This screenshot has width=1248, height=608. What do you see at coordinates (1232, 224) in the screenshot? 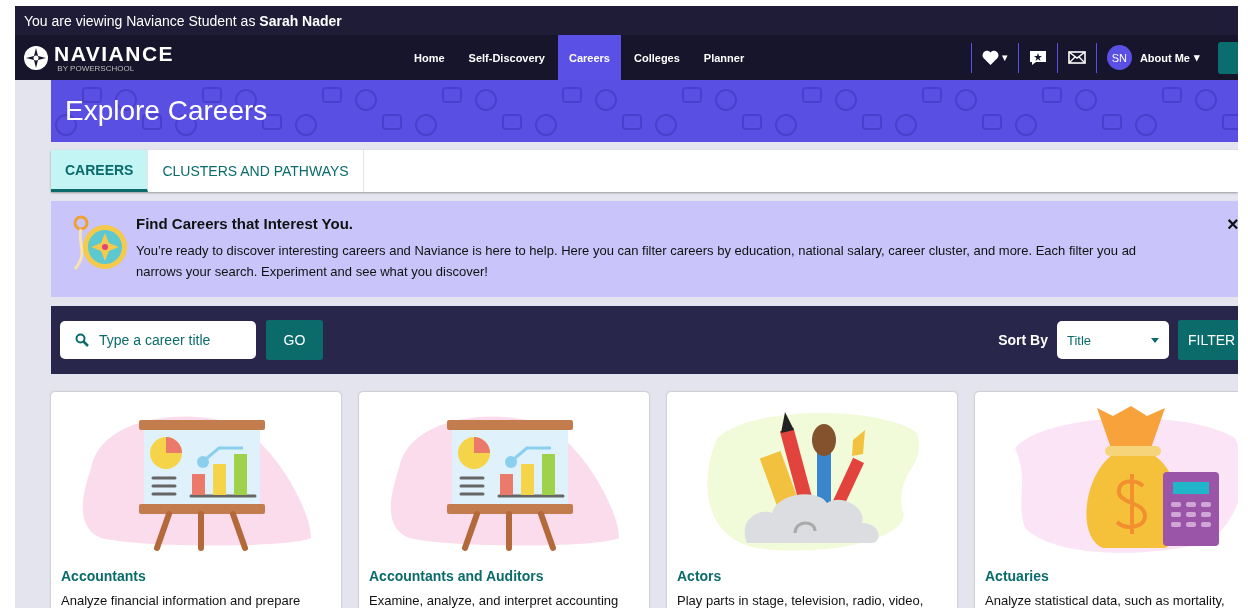
I see `close-button: ×` at bounding box center [1232, 224].